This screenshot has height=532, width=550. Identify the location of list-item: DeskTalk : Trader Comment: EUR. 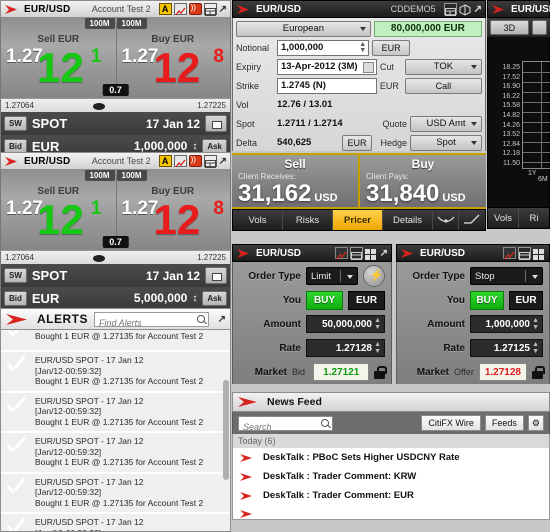
(391, 495).